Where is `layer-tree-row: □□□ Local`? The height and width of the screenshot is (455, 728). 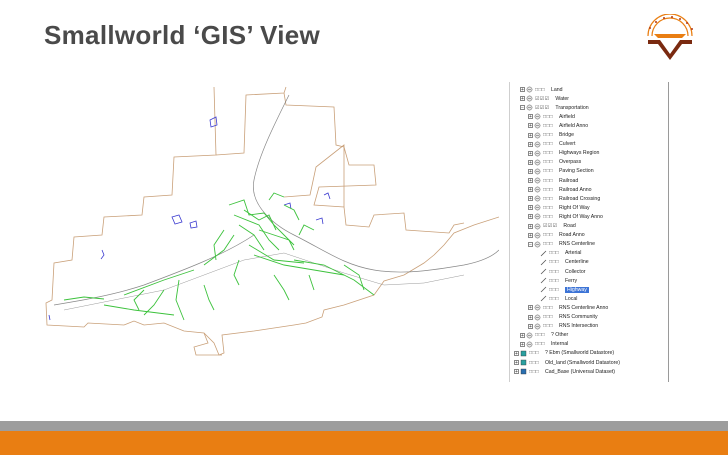 layer-tree-row: □□□ Local is located at coordinates (558, 298).